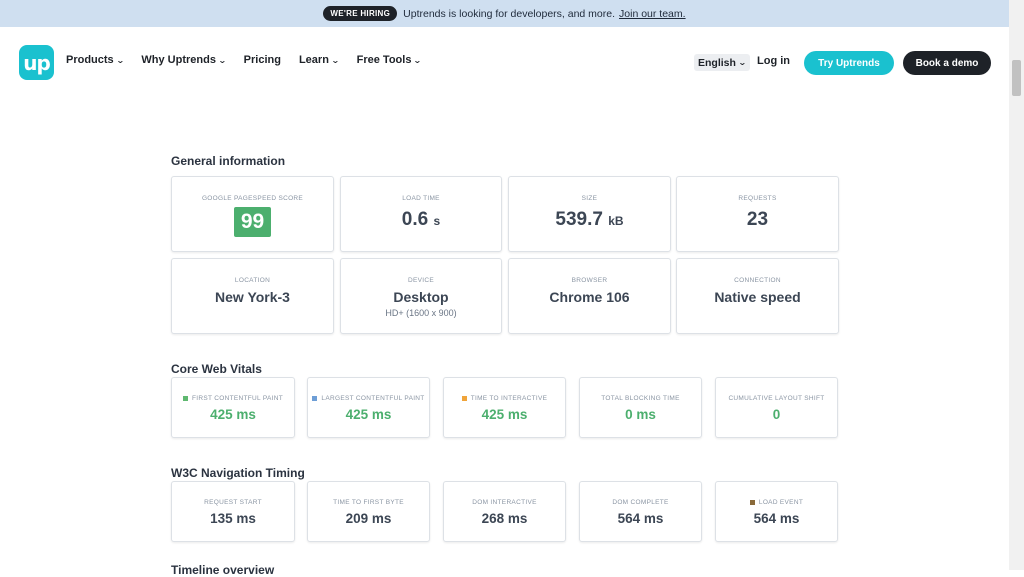 This screenshot has height=577, width=1024. I want to click on card-label: DEVICE, so click(420, 280).